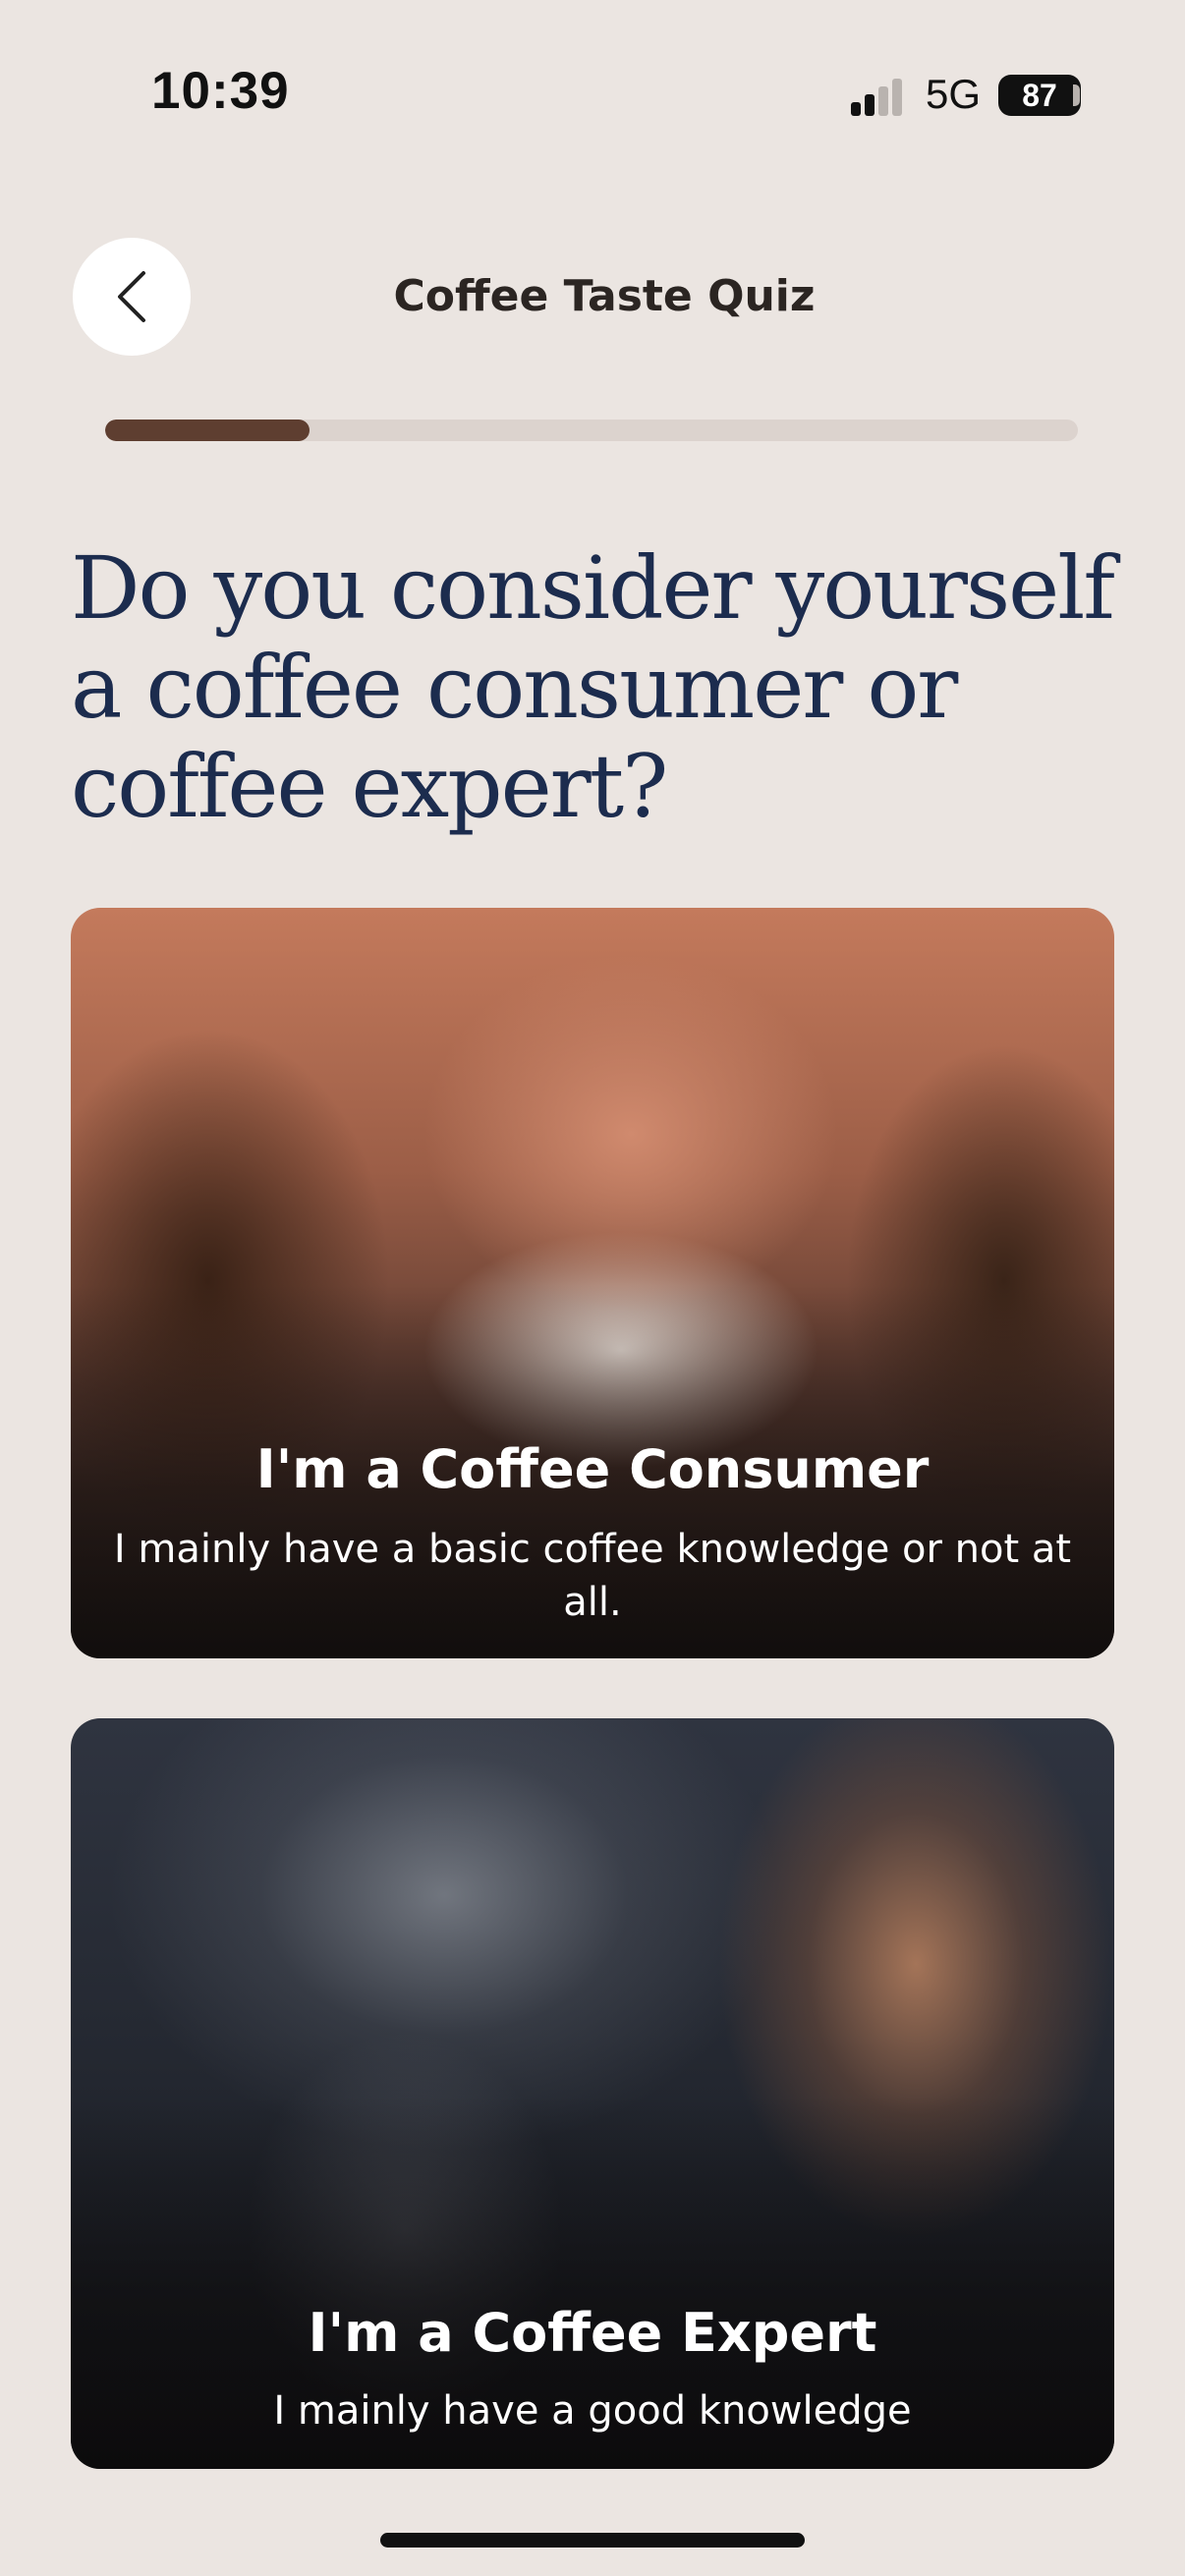  Describe the element at coordinates (592, 1469) in the screenshot. I see `option-title: I'm a Coffee Consumer` at that location.